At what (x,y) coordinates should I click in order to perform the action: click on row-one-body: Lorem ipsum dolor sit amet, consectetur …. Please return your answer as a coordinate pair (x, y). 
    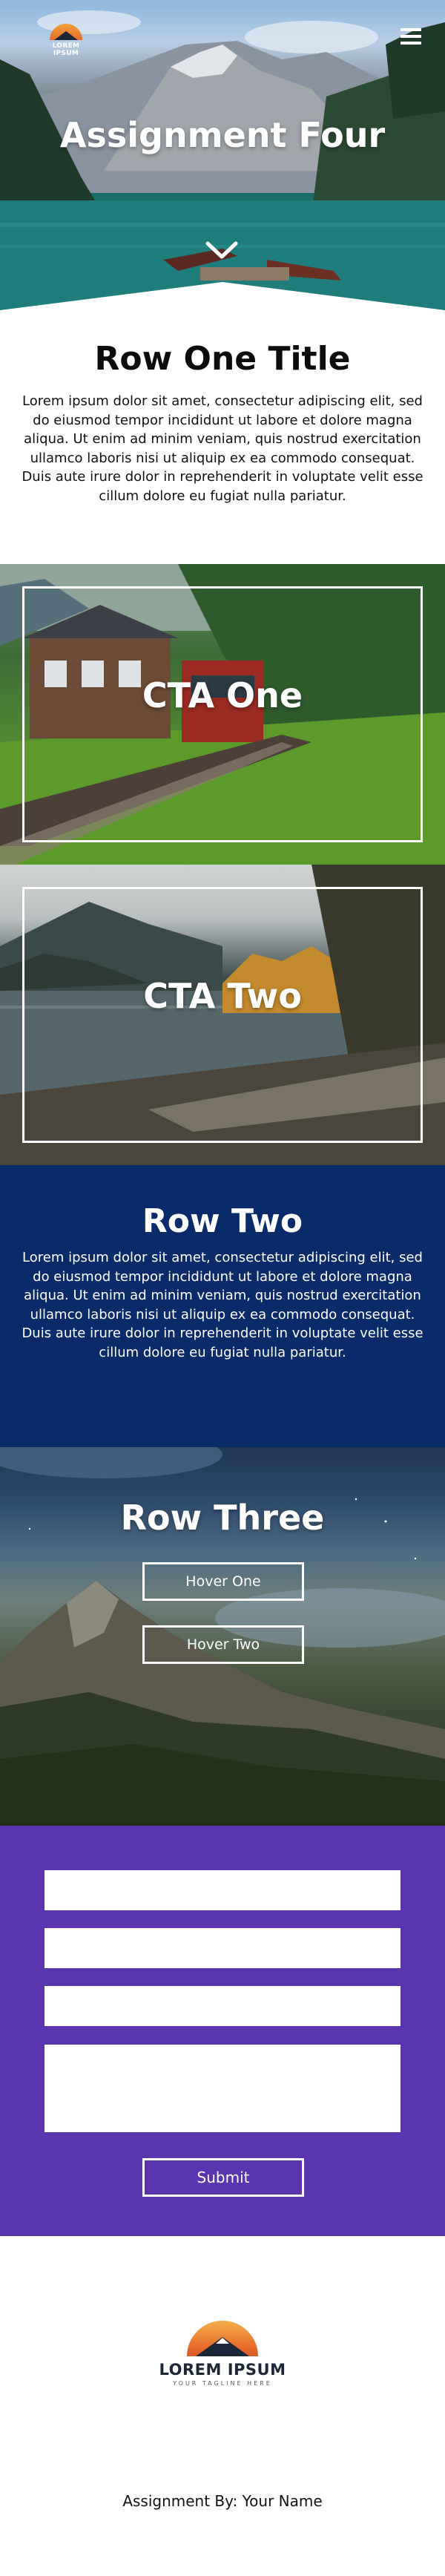
    Looking at the image, I should click on (222, 448).